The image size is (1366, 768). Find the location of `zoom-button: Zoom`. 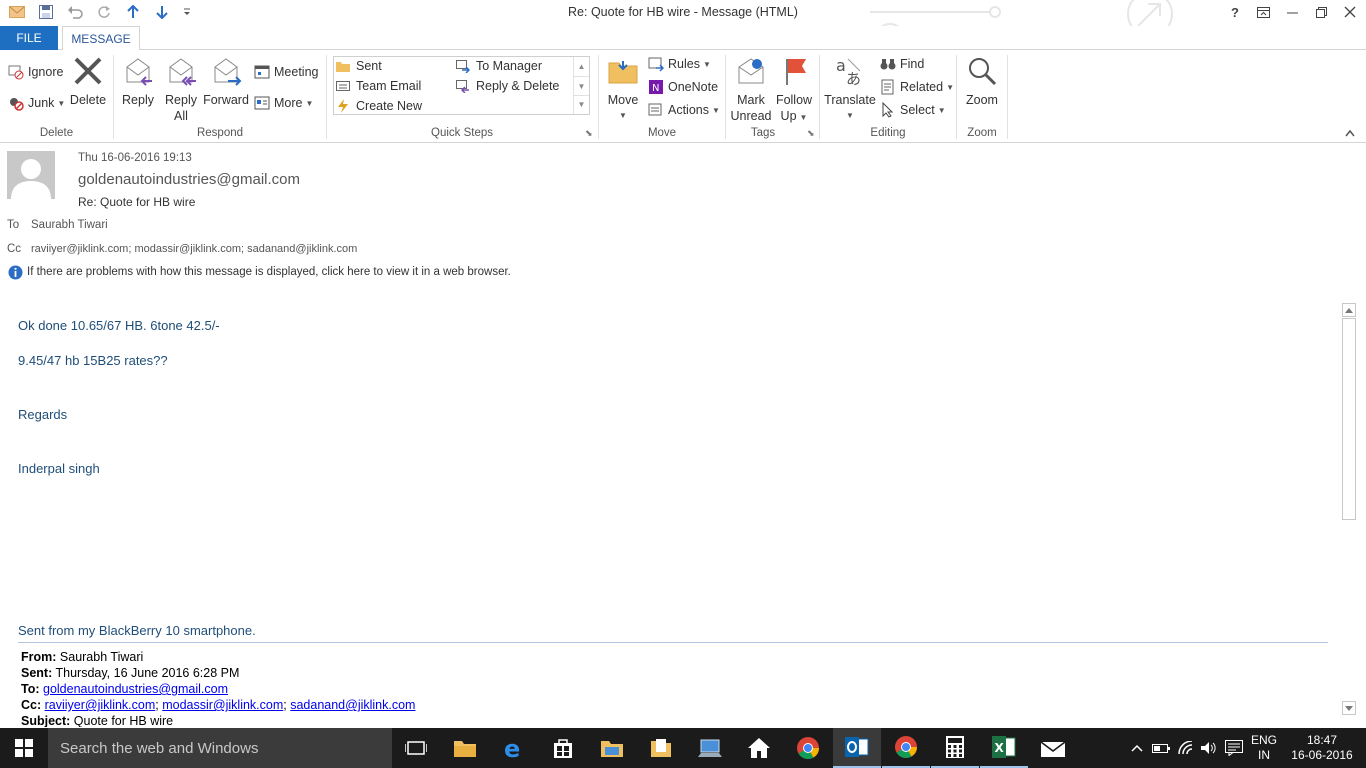

zoom-button: Zoom is located at coordinates (982, 81).